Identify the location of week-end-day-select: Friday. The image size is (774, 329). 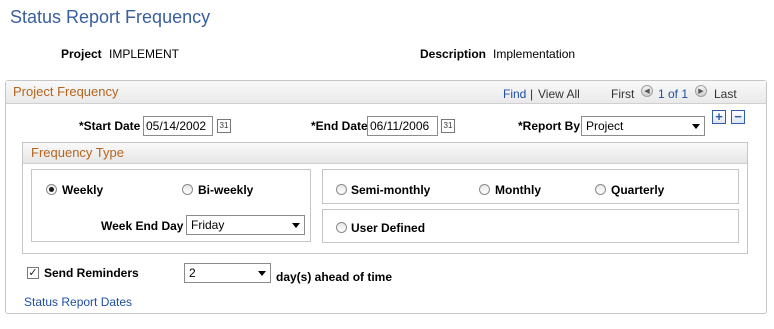
(245, 225).